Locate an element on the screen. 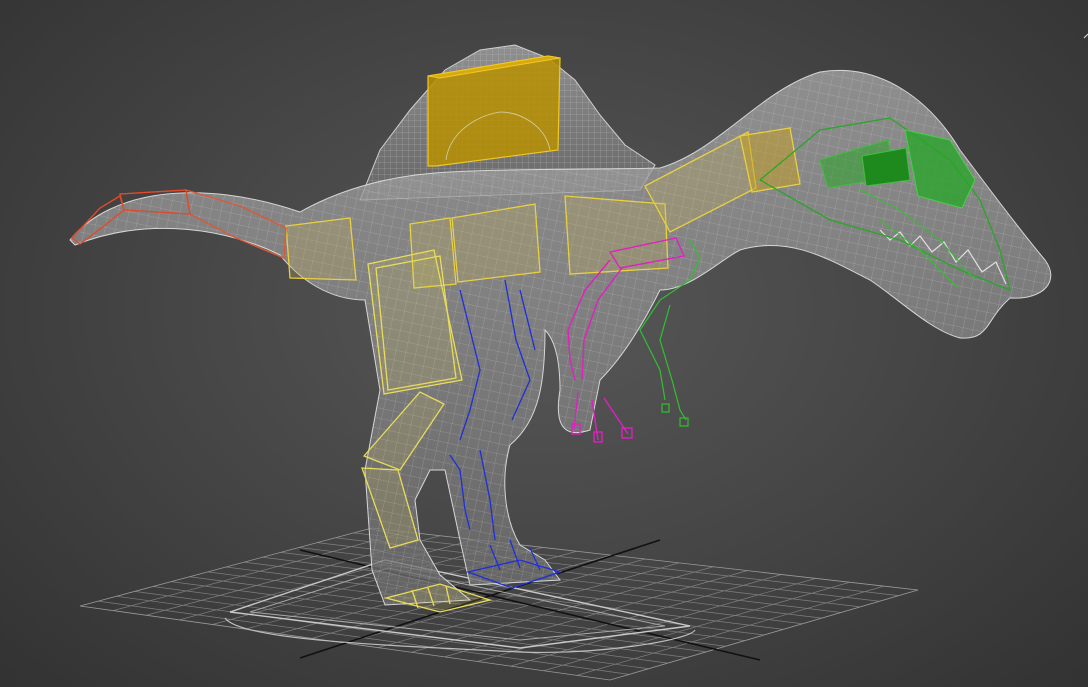 This screenshot has width=1088, height=687. sail-control-box is located at coordinates (494, 111).